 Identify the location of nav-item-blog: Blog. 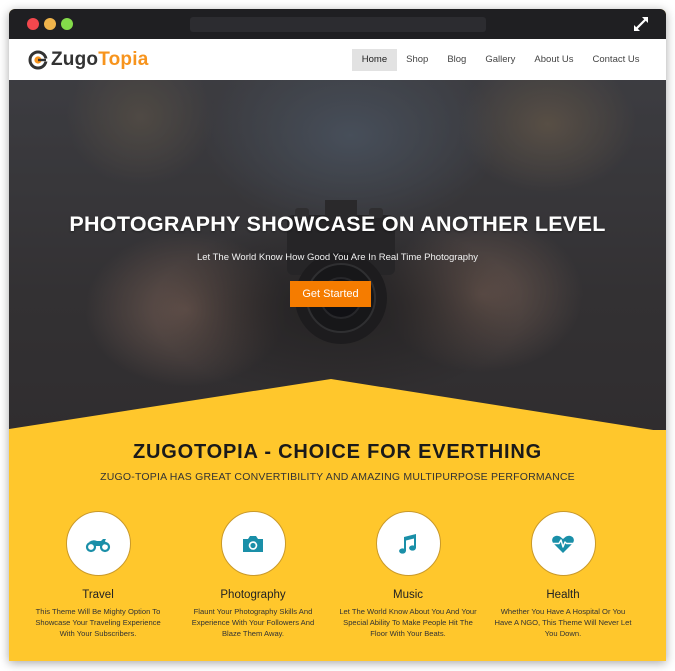
(457, 60).